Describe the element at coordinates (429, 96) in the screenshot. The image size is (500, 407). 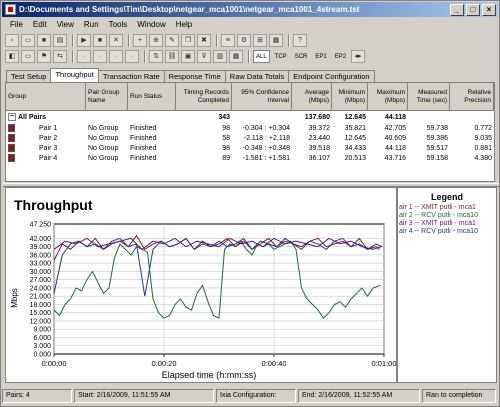
I see `col-measured-time: Measured Time (sec)` at that location.